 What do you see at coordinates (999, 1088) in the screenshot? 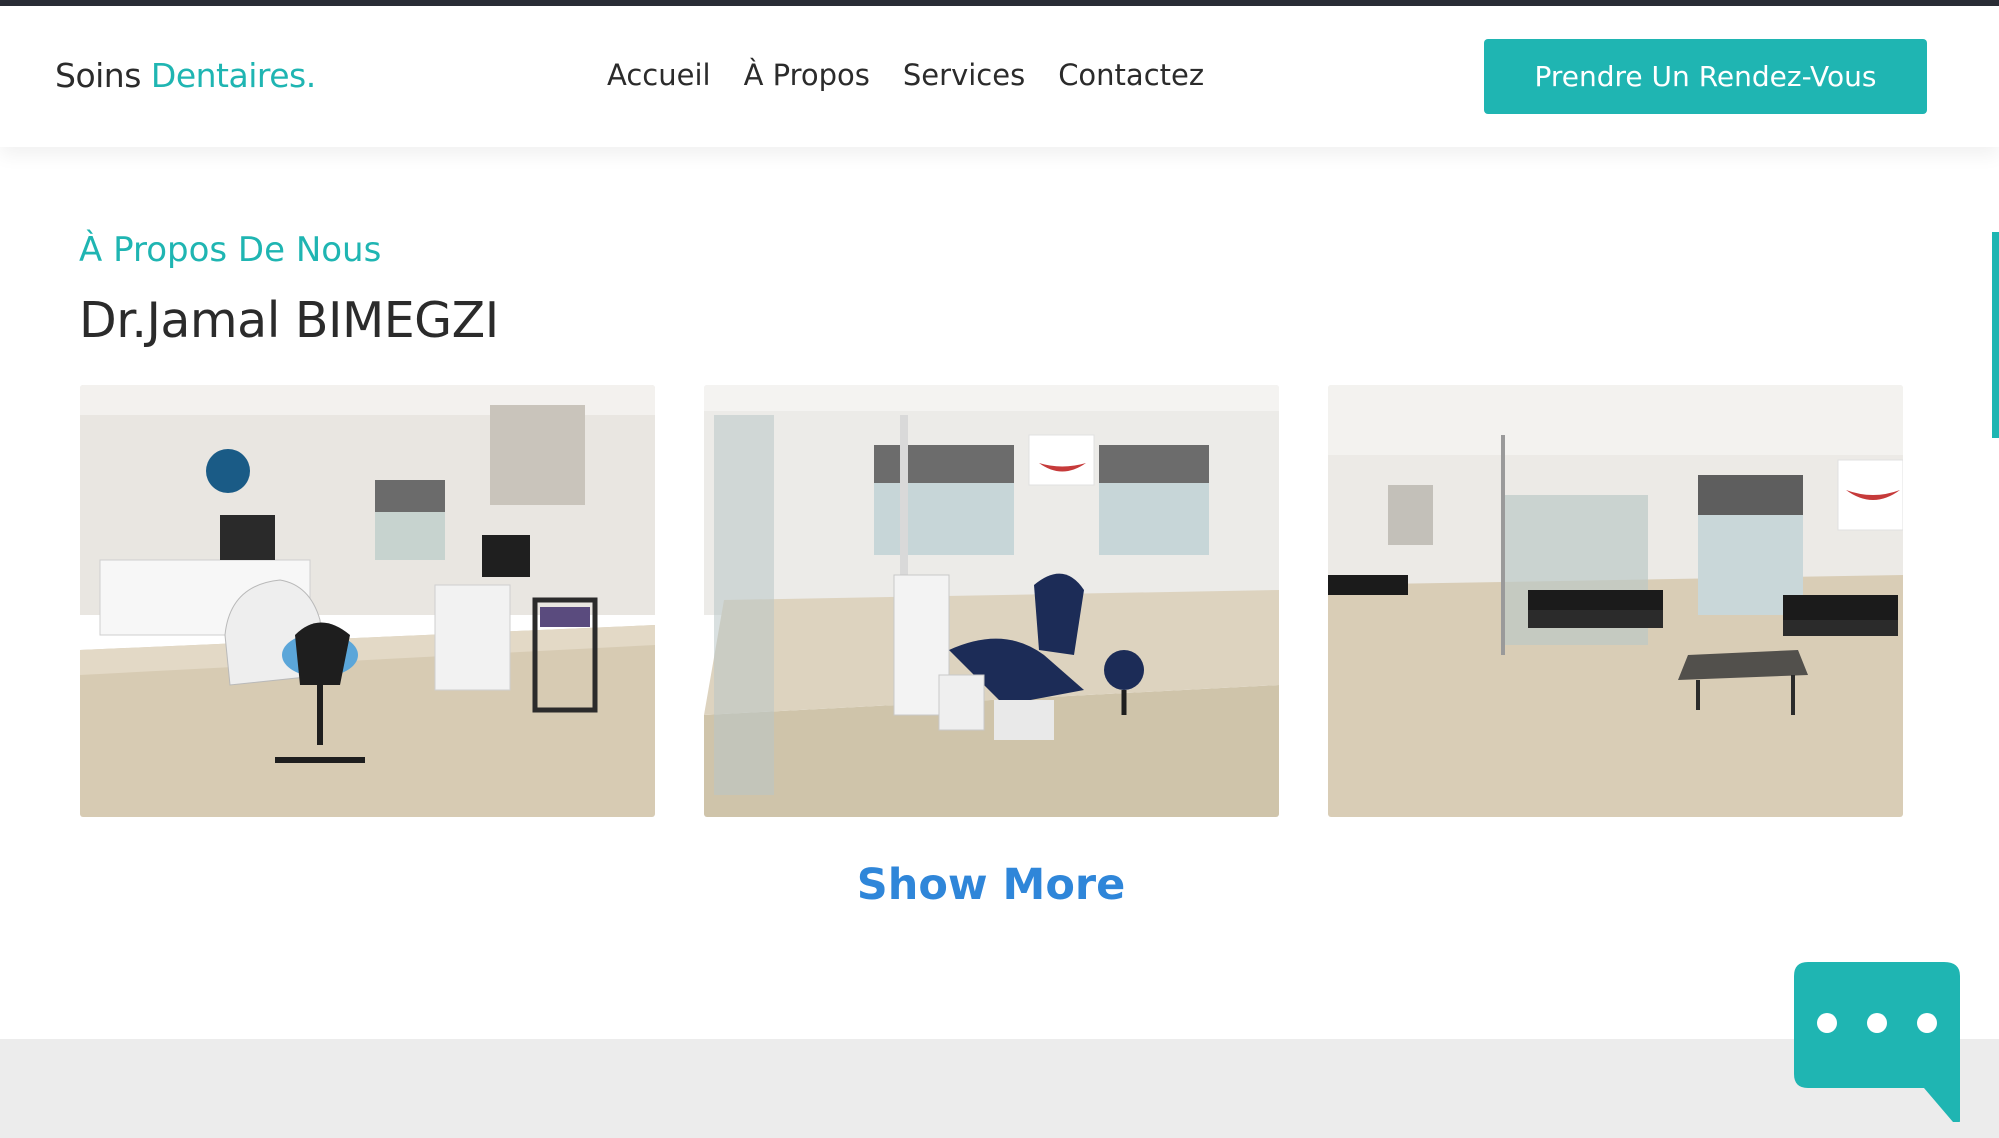
I see `footer-band` at bounding box center [999, 1088].